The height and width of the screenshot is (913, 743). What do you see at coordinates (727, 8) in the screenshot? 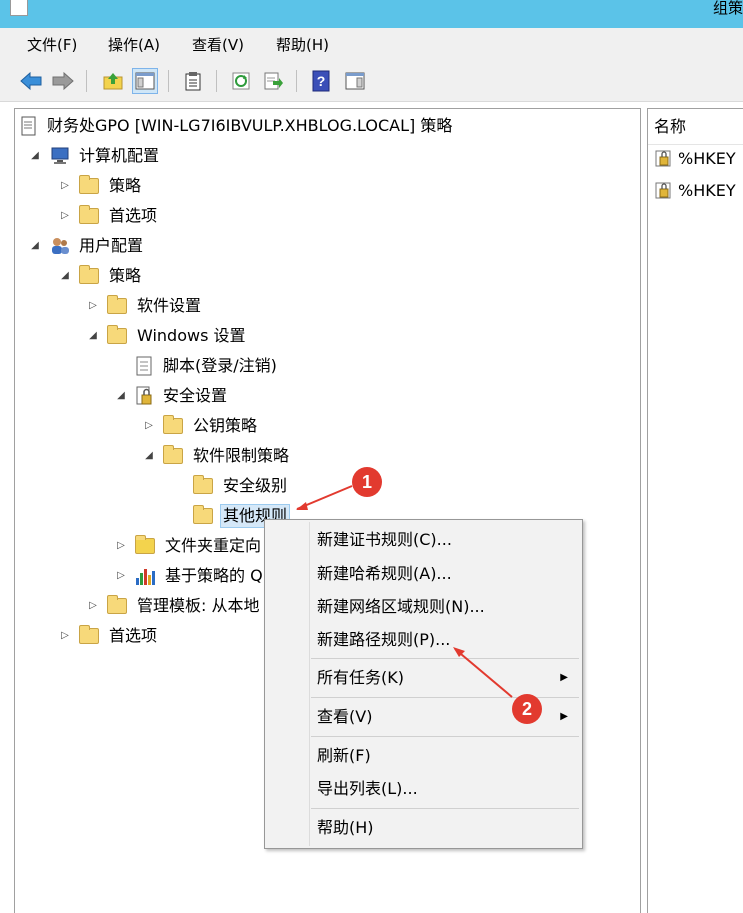
I see `window-title: 组策` at bounding box center [727, 8].